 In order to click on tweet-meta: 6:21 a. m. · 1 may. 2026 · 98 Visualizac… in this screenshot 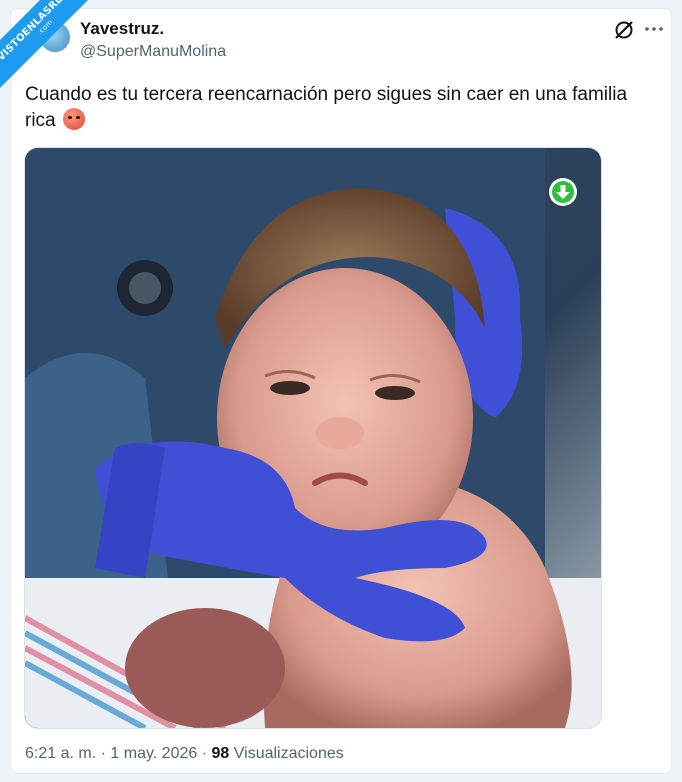, I will do `click(184, 754)`.